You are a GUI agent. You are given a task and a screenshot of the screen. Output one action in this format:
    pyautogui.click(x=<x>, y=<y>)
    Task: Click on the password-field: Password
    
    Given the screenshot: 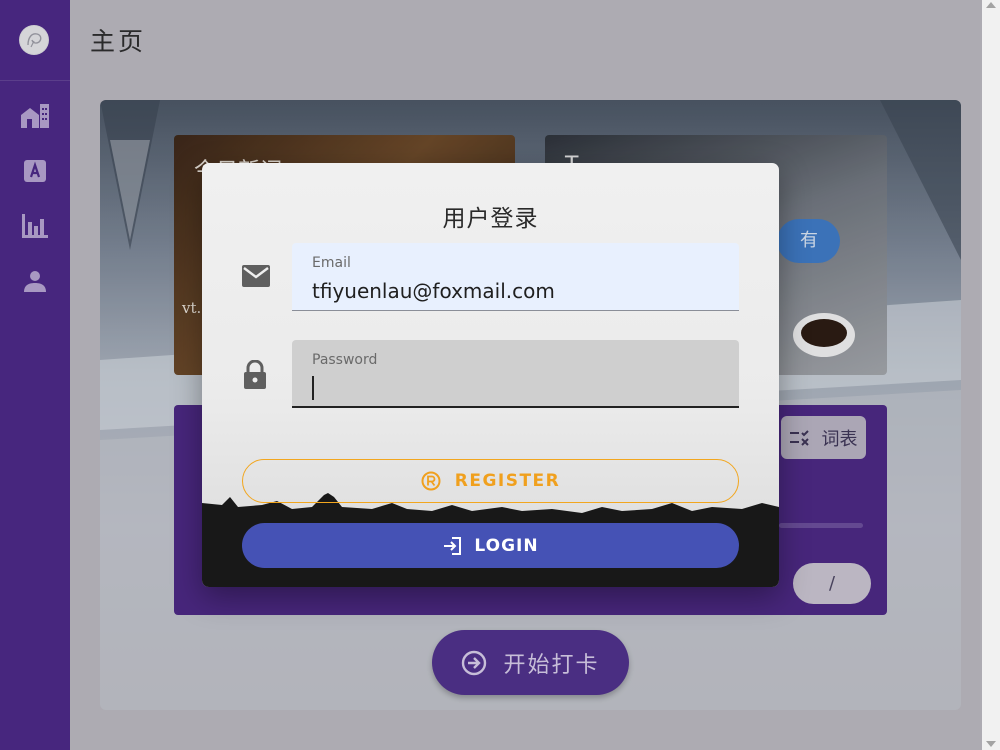 What is the action you would take?
    pyautogui.click(x=515, y=374)
    